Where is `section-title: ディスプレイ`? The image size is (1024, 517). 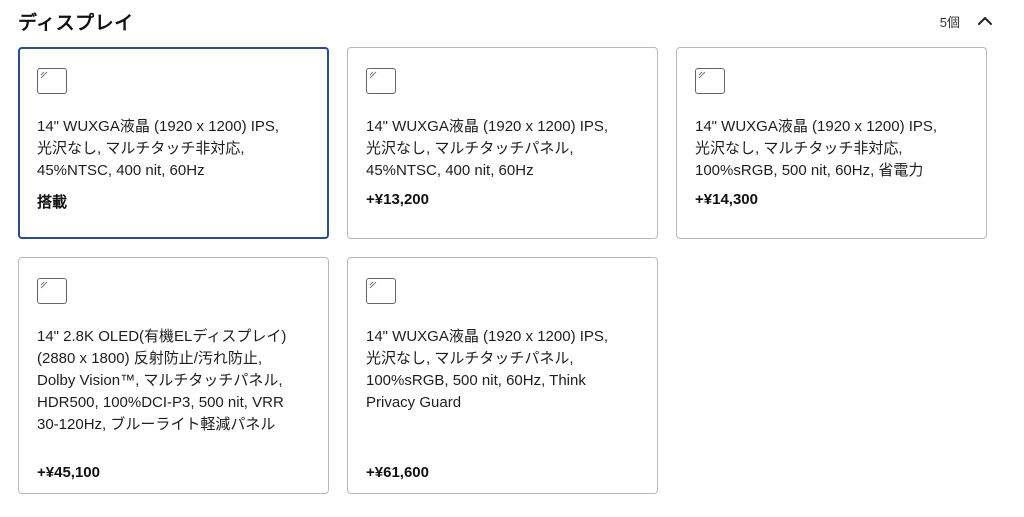
section-title: ディスプレイ is located at coordinates (76, 23).